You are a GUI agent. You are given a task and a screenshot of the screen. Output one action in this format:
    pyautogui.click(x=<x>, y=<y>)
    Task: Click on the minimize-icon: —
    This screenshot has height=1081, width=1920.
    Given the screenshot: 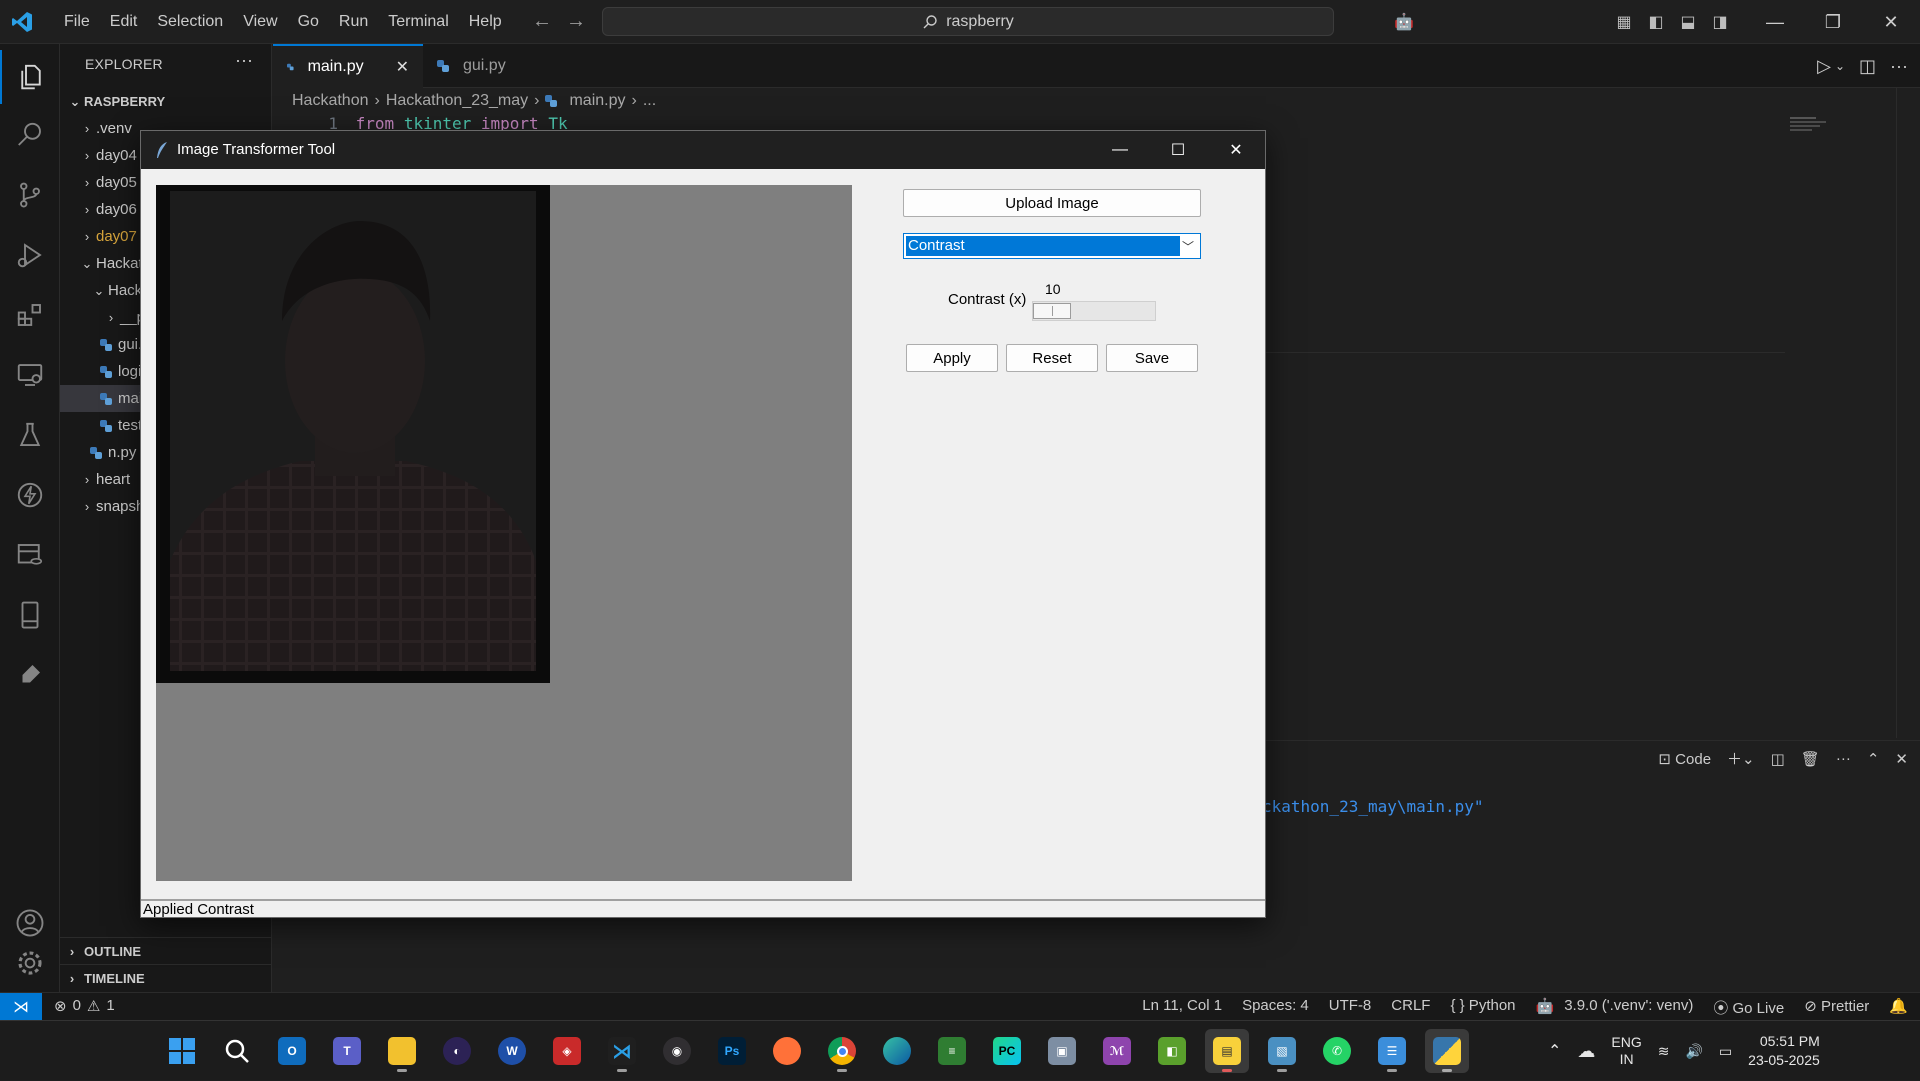 What is the action you would take?
    pyautogui.click(x=1775, y=22)
    